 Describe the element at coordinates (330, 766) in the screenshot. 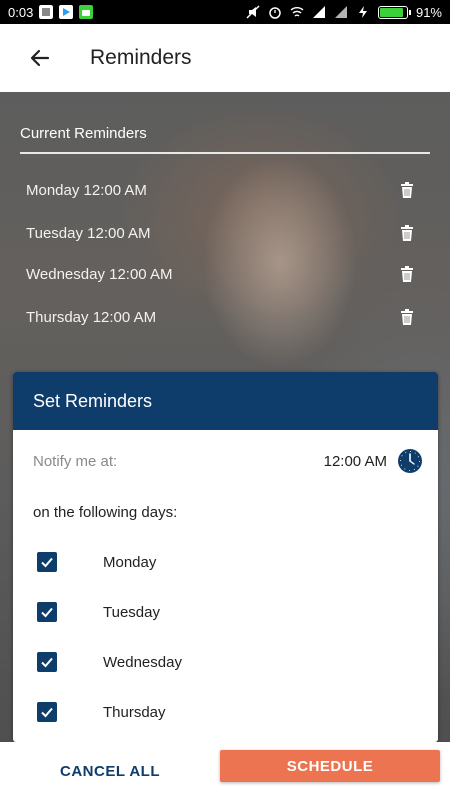

I see `schedule-button: SCHEDULE` at that location.